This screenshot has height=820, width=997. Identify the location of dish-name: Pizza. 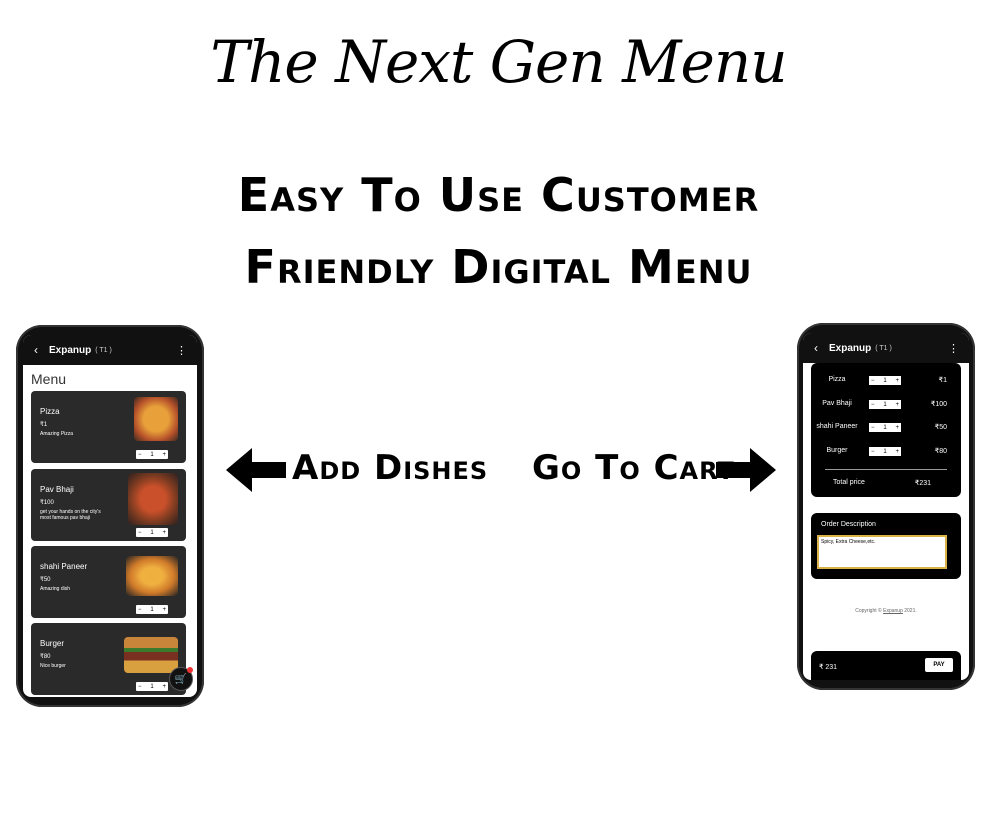
(50, 411).